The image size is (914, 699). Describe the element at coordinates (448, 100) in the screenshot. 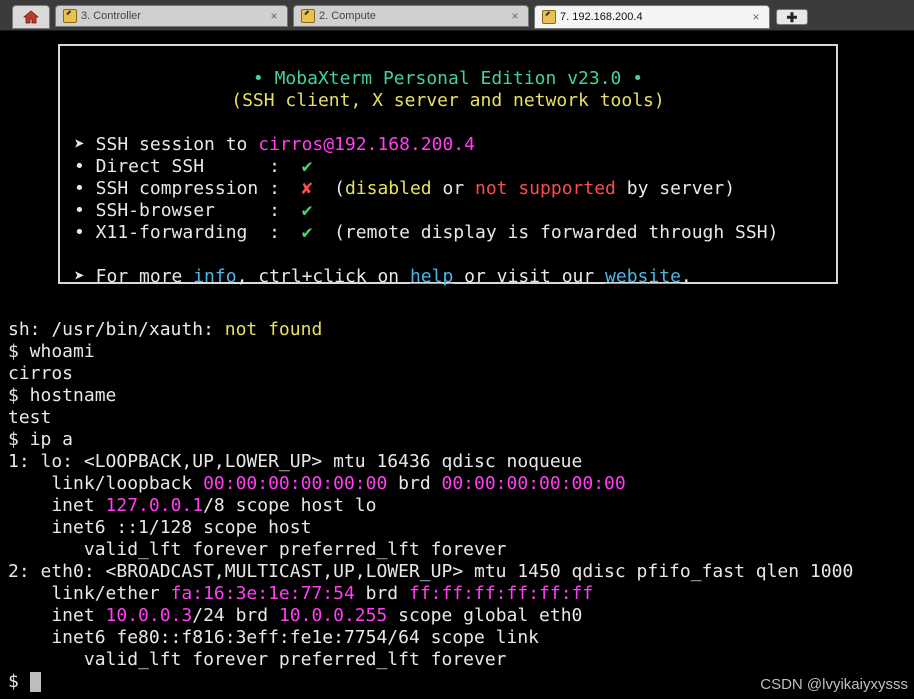

I see `banner-subtitle: (SSH client, X server and network tools)` at that location.